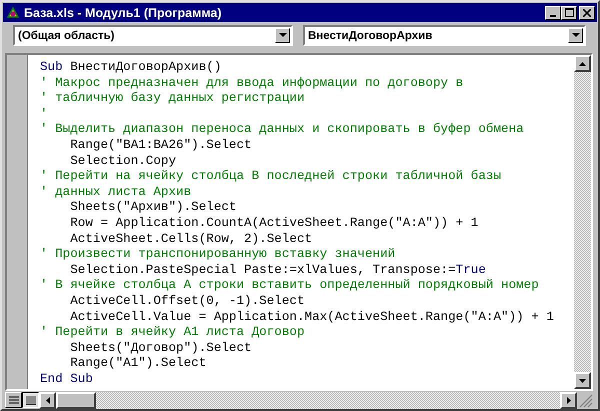 This screenshot has width=600, height=411. What do you see at coordinates (153, 35) in the screenshot?
I see `object-dropdown: (Общая область)` at bounding box center [153, 35].